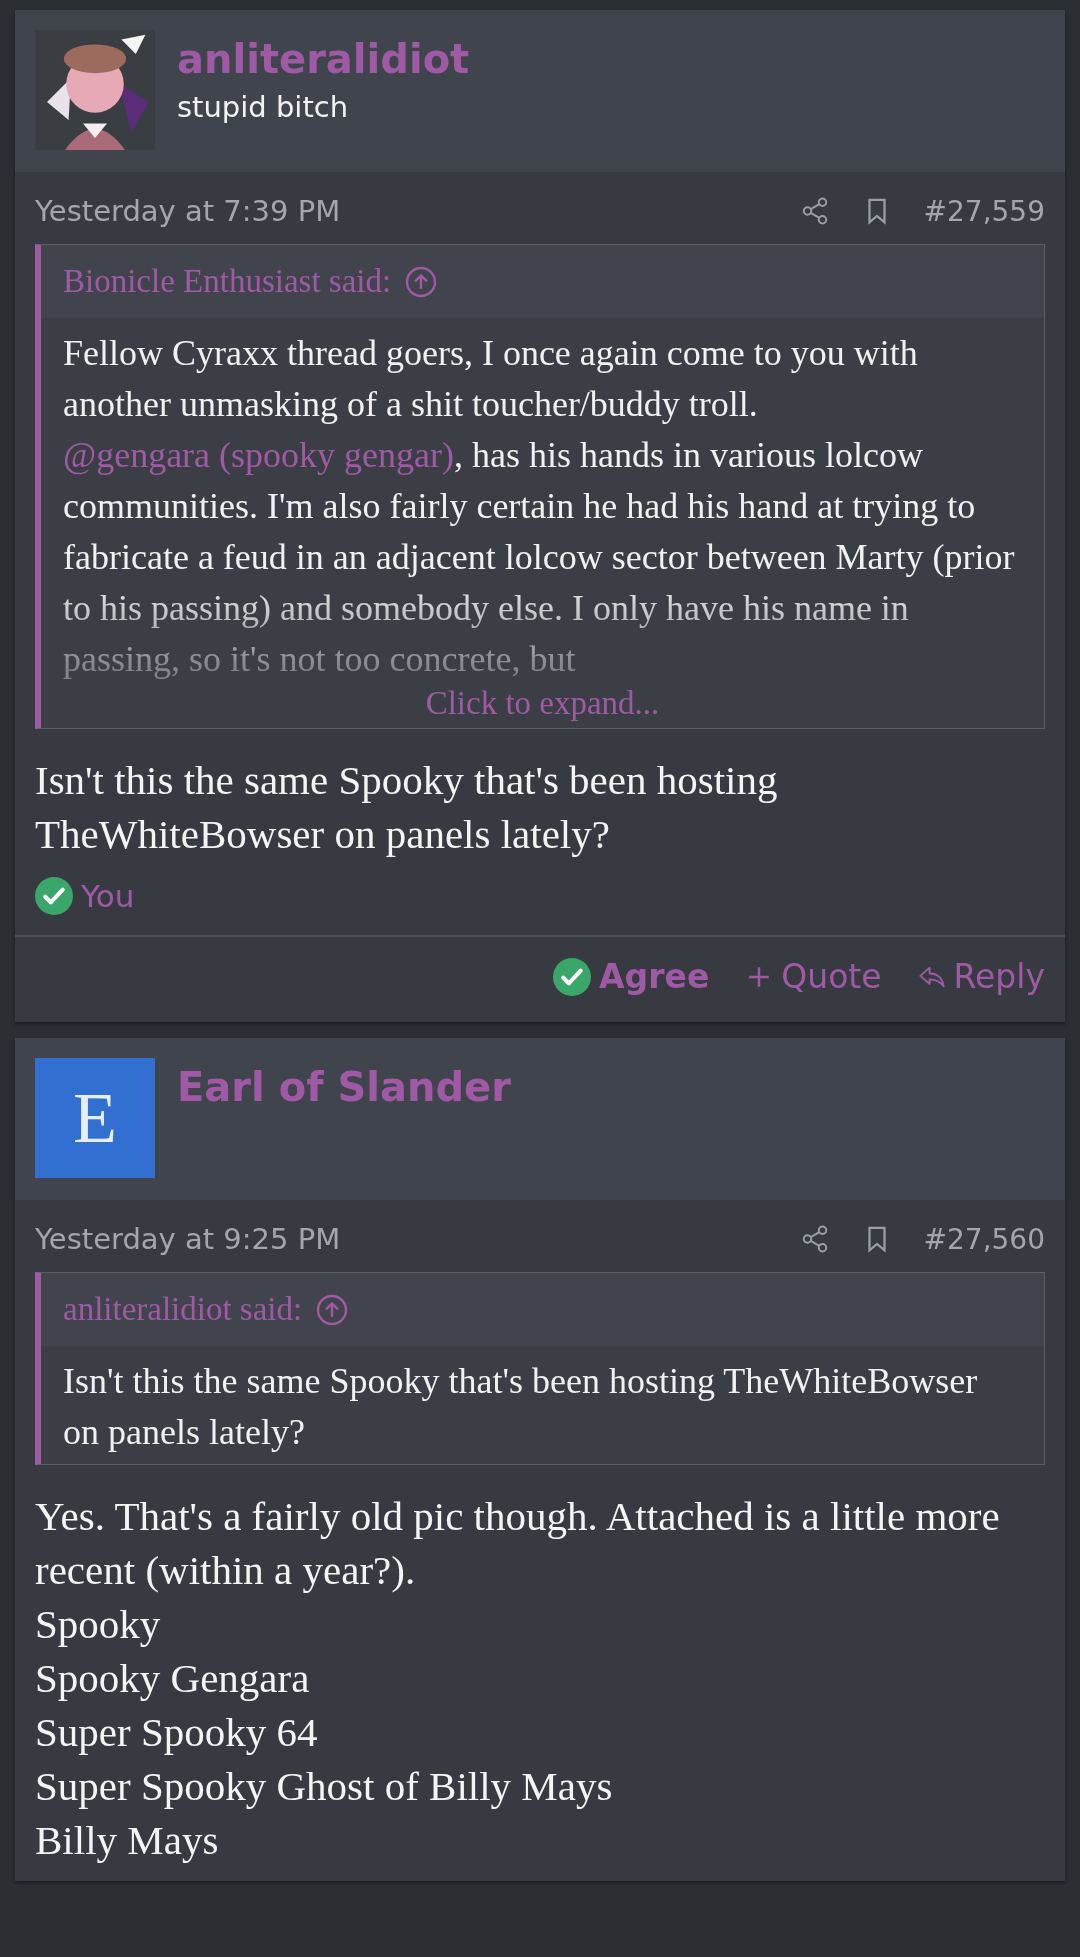 This screenshot has height=1957, width=1080. What do you see at coordinates (127, 1840) in the screenshot?
I see `post-text: Billy Mays` at bounding box center [127, 1840].